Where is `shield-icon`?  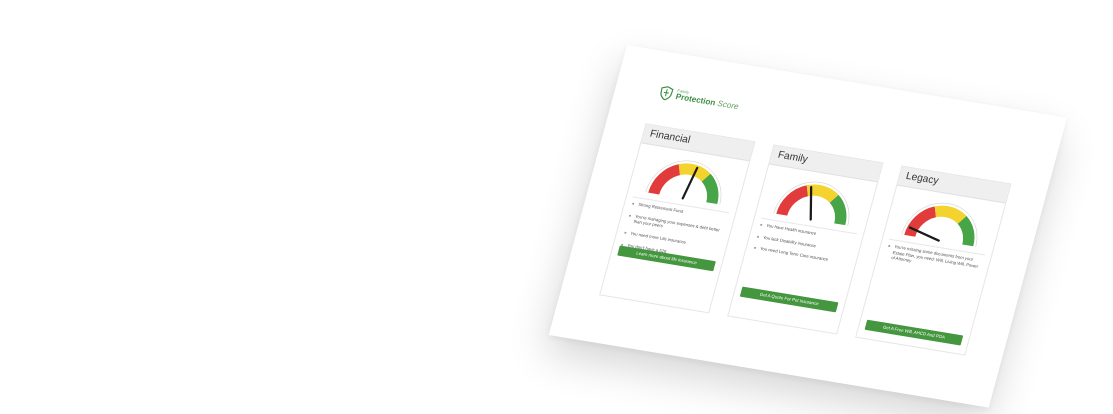
shield-icon is located at coordinates (666, 93).